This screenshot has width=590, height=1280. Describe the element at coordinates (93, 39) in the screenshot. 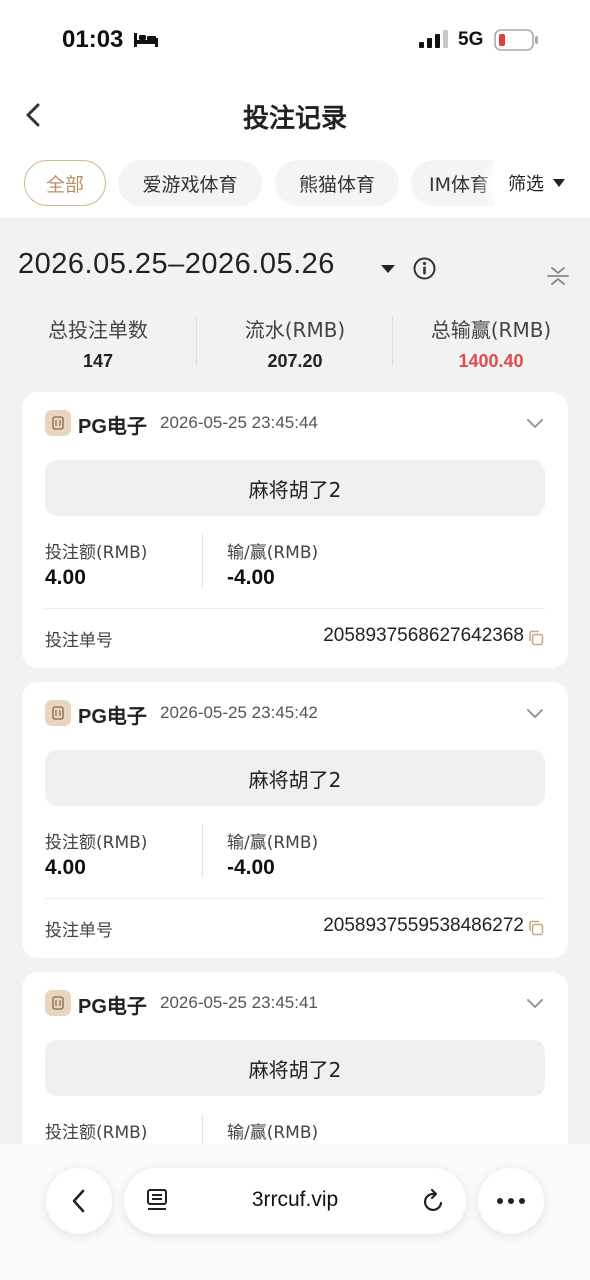

I see `status-time: 01:03` at that location.